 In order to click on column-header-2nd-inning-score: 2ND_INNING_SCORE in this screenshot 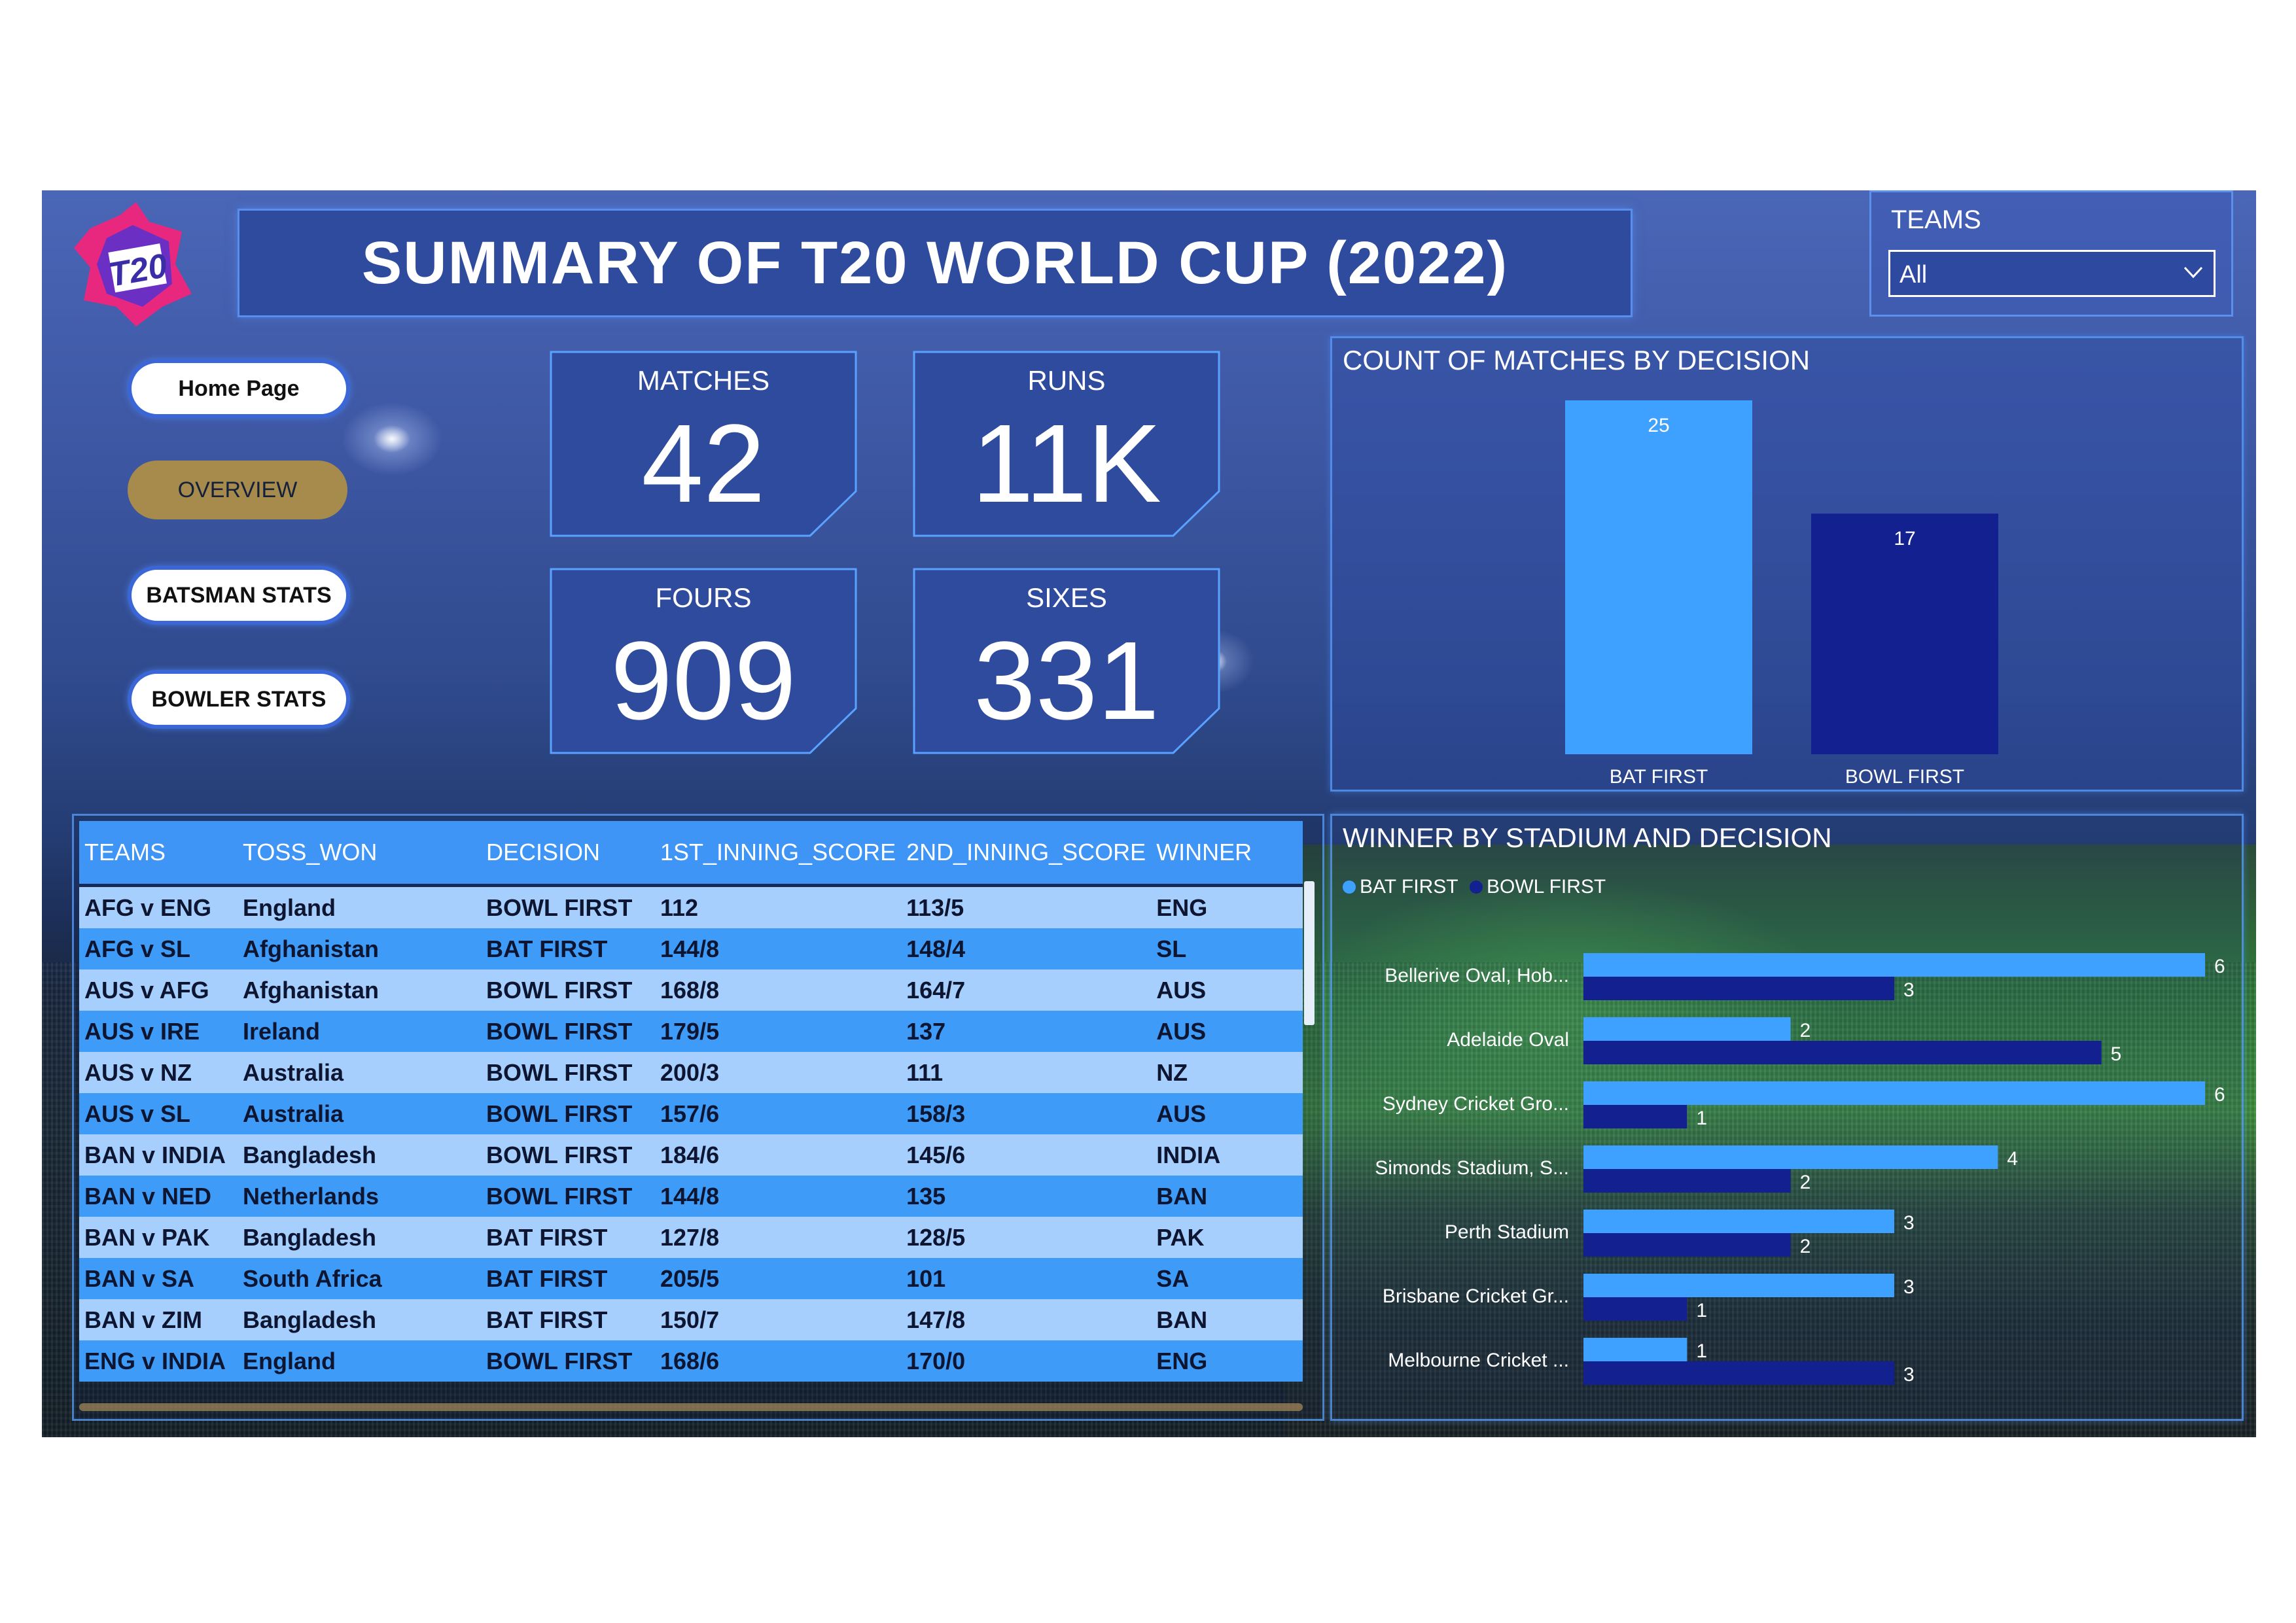, I will do `click(1026, 854)`.